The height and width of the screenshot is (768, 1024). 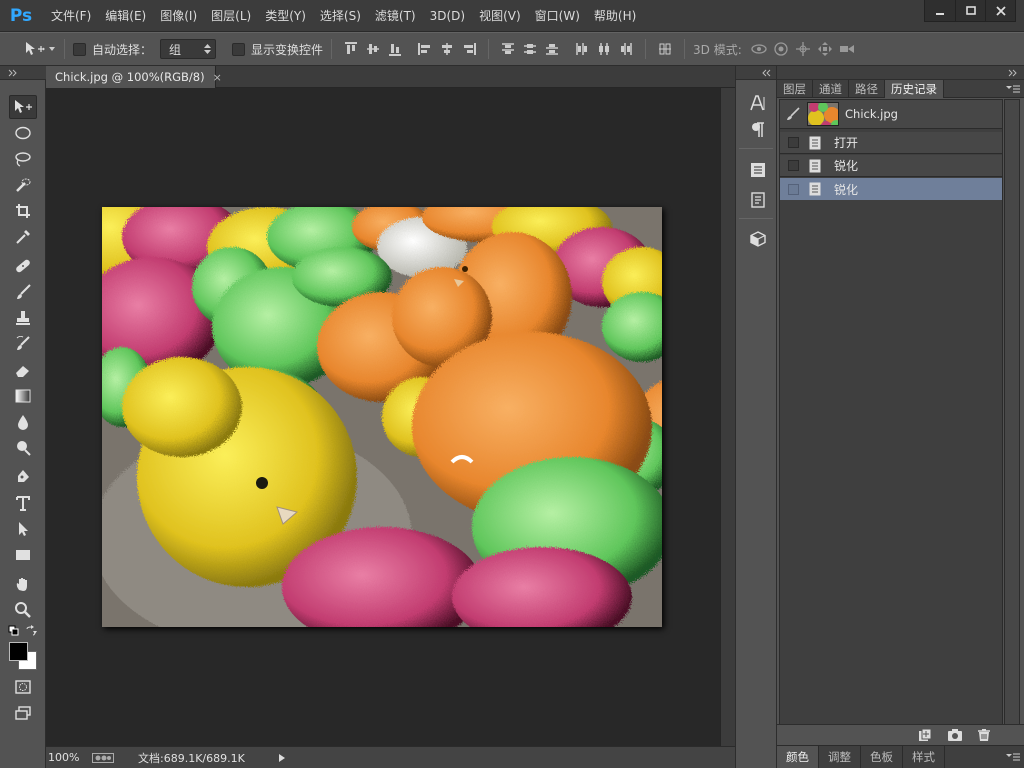 I want to click on menu-help: 帮助(H), so click(x=615, y=16).